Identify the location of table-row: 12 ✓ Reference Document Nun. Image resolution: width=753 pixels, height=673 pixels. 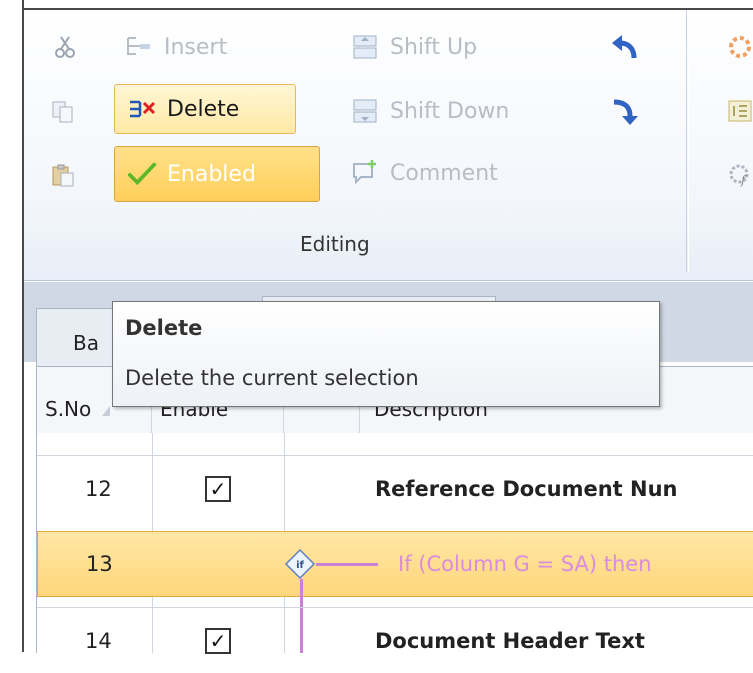
(395, 488).